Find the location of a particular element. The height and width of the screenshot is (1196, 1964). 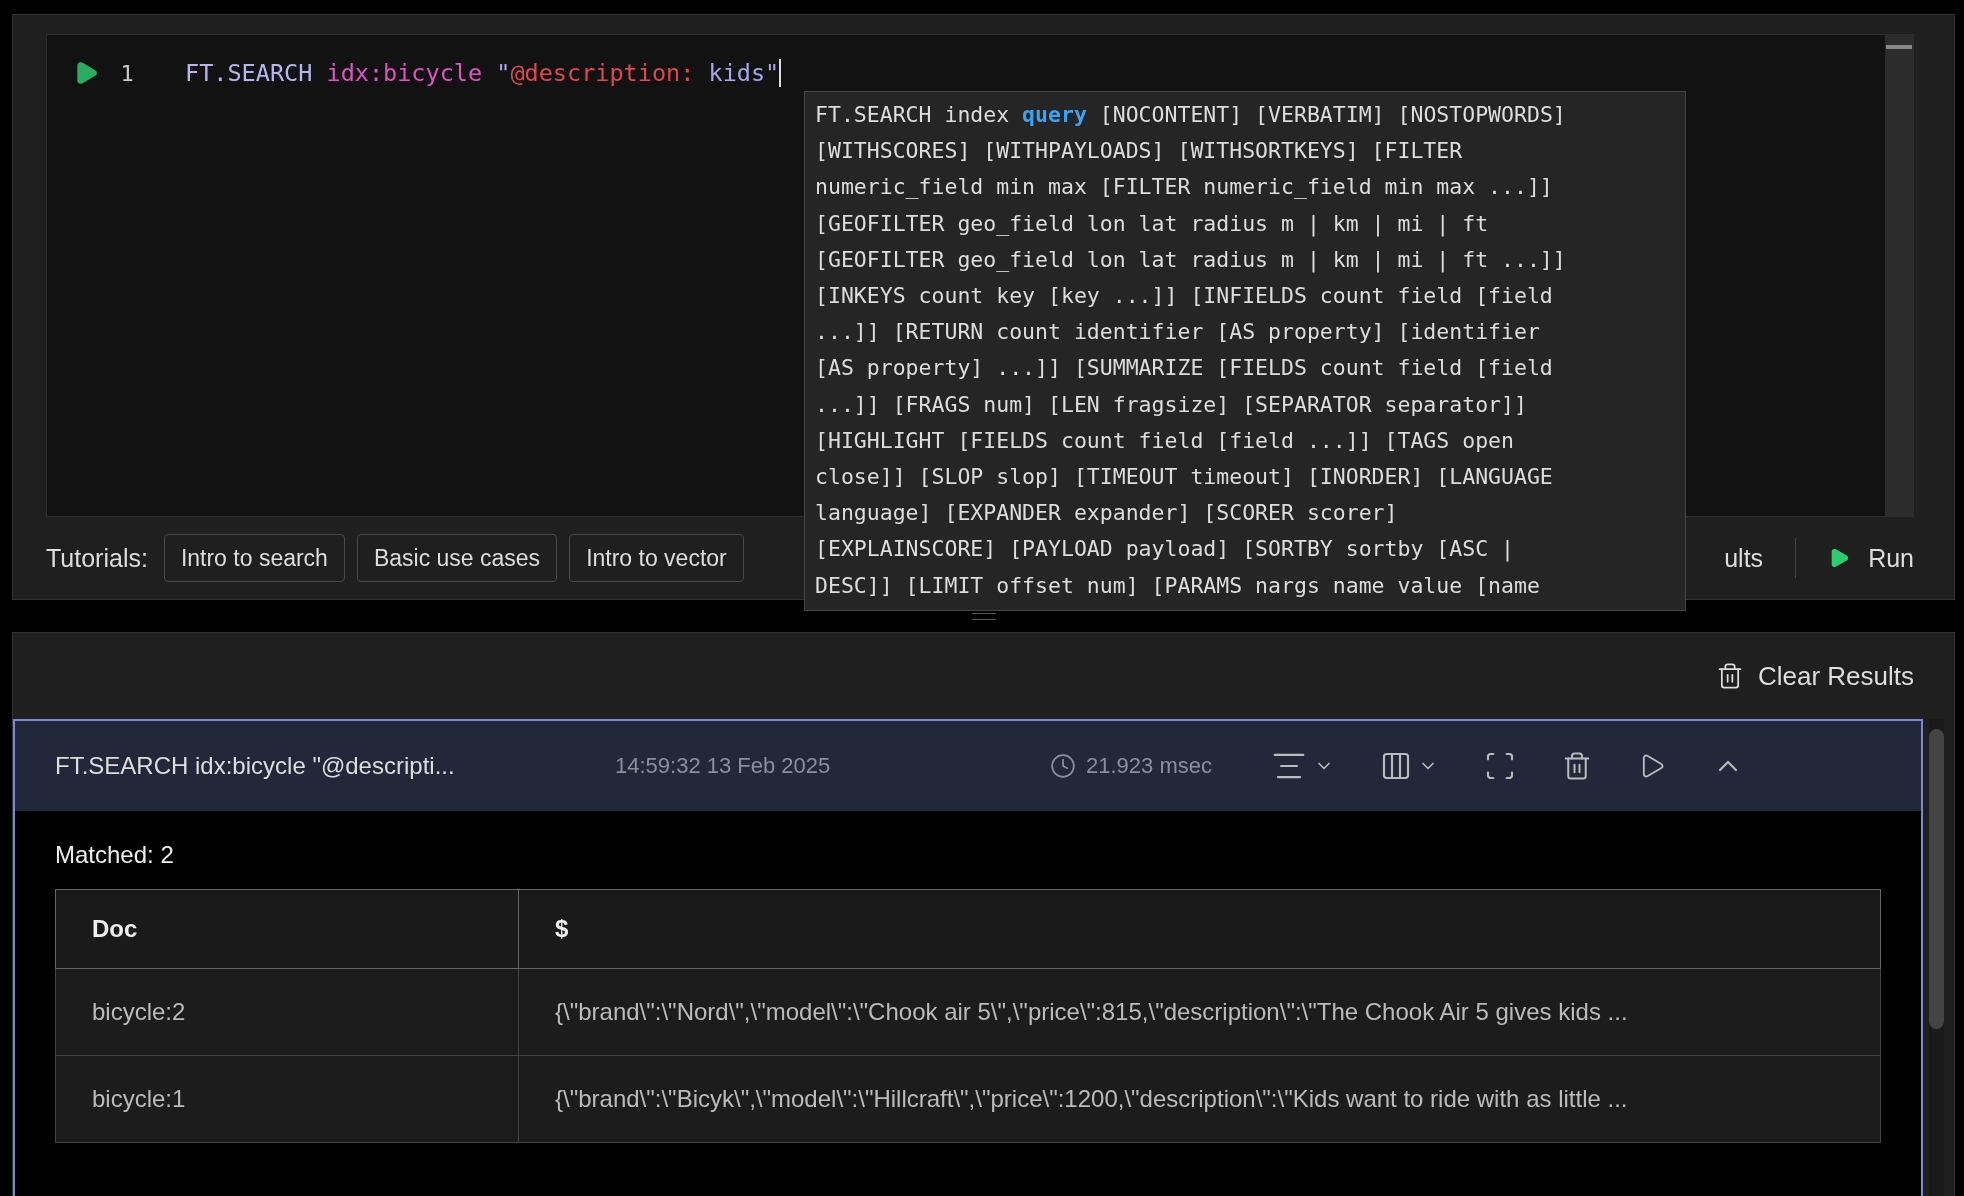

column-header: Doc is located at coordinates (287, 929).